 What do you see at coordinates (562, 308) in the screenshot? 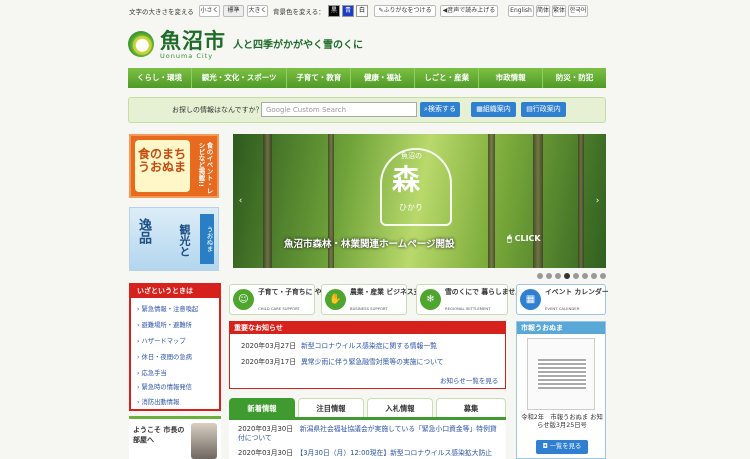
I see `category-en: EVENT CALENDER` at bounding box center [562, 308].